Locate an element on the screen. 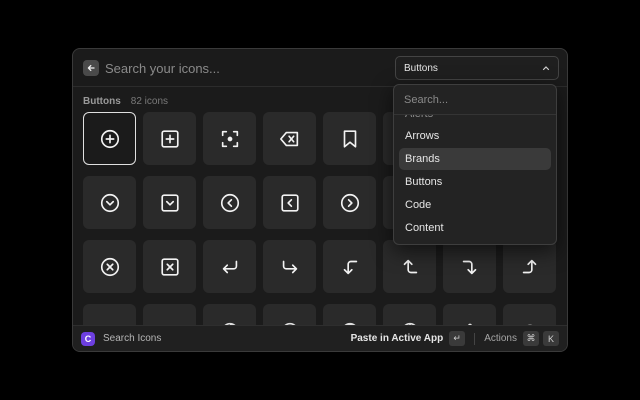 The width and height of the screenshot is (640, 400). category-dropdown: AlertsArrowsBrandsButtonsCodeContentData is located at coordinates (475, 164).